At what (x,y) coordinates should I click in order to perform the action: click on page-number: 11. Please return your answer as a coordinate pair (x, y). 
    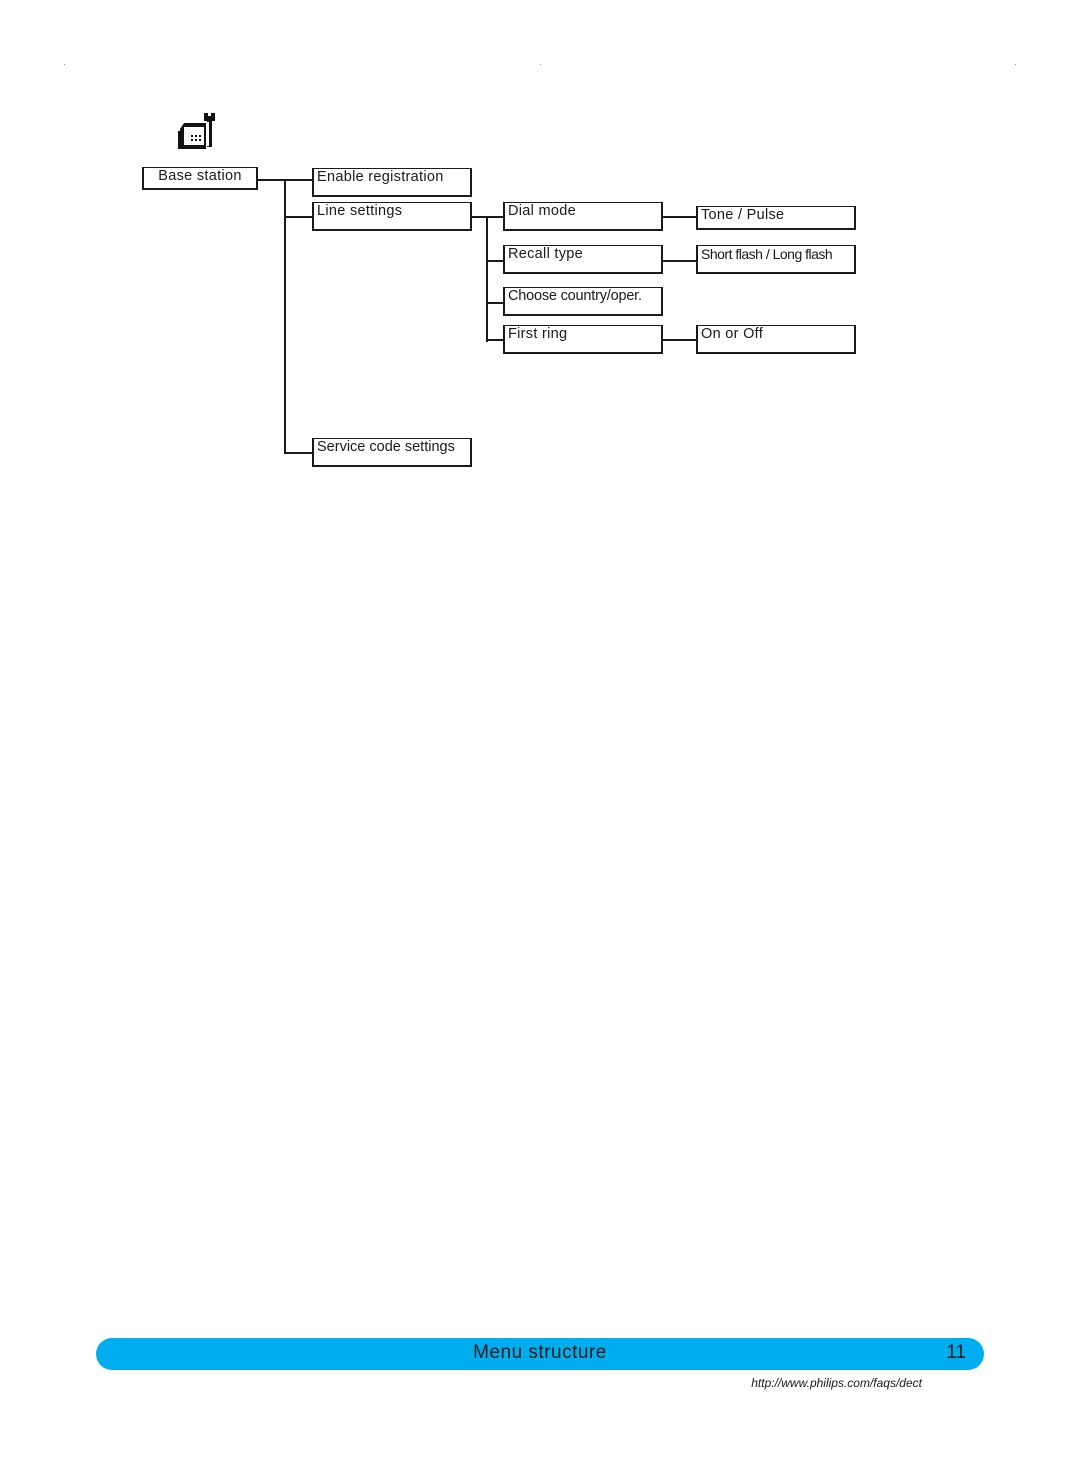
    Looking at the image, I should click on (956, 1352).